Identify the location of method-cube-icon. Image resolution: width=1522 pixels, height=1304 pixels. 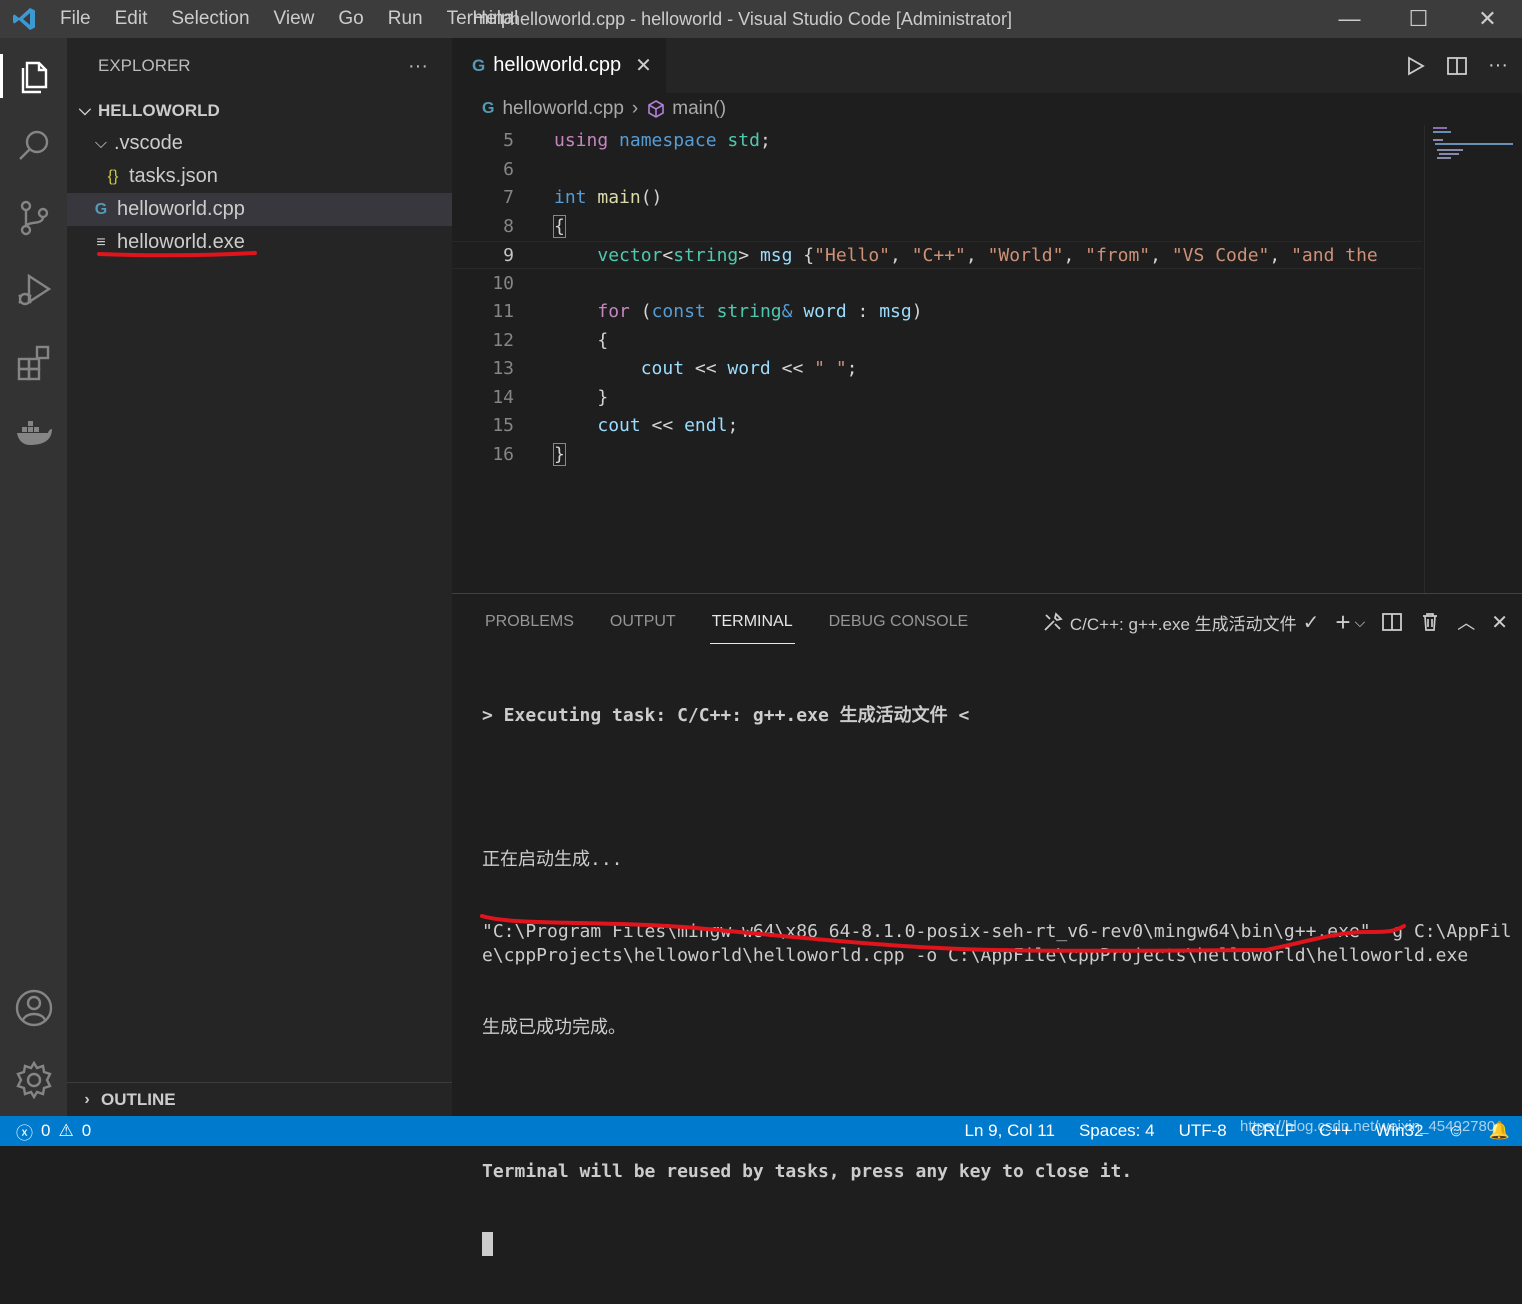
(656, 109).